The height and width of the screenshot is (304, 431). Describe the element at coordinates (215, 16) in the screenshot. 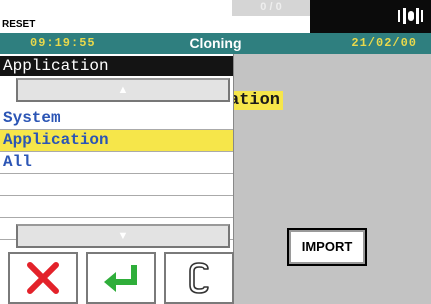

I see `top-status-bar: RESET 0 / 0` at that location.